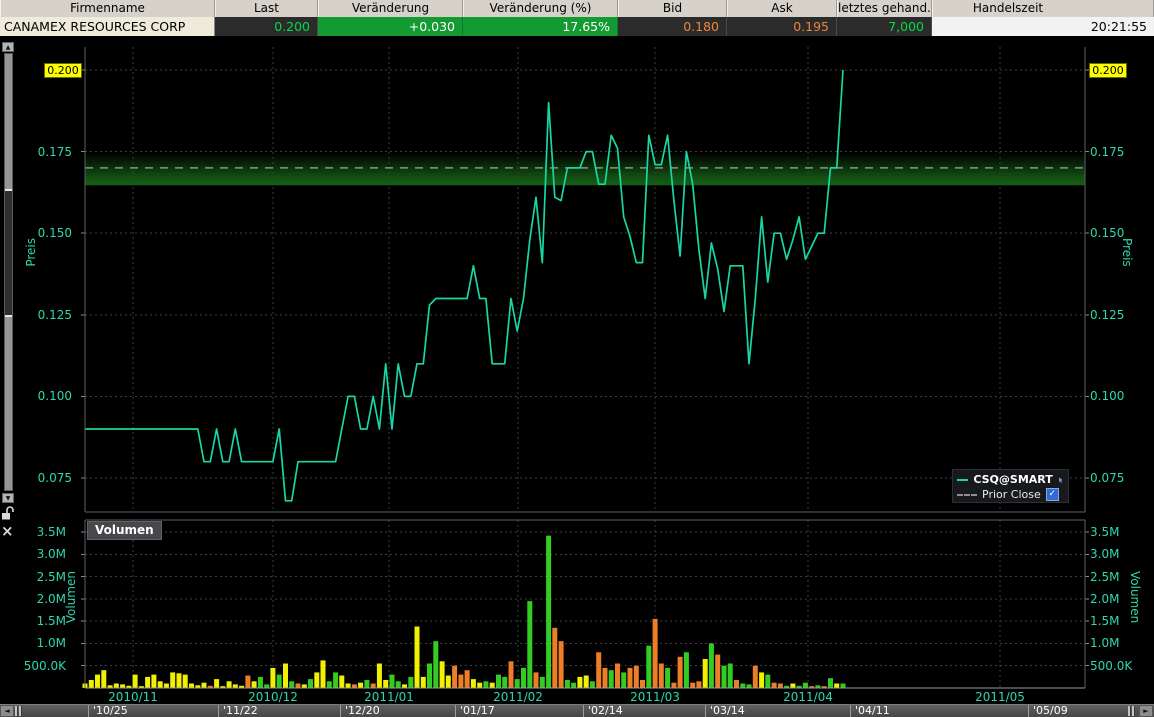 This screenshot has width=1154, height=717. I want to click on zoom-slider-down-button: ▼, so click(8, 498).